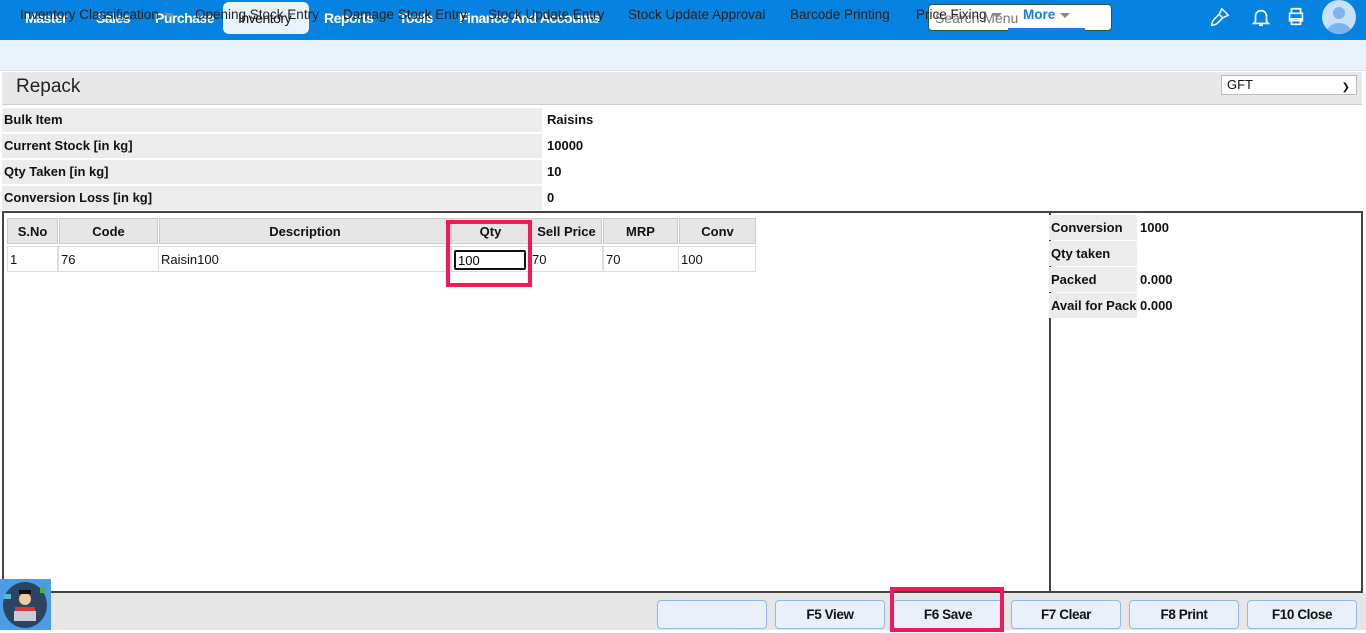 The width and height of the screenshot is (1366, 633). Describe the element at coordinates (717, 259) in the screenshot. I see `cell-conv: 100` at that location.